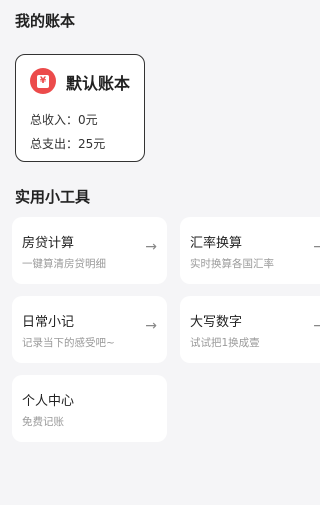 The image size is (320, 505). Describe the element at coordinates (88, 120) in the screenshot. I see `income-value: 0元` at that location.